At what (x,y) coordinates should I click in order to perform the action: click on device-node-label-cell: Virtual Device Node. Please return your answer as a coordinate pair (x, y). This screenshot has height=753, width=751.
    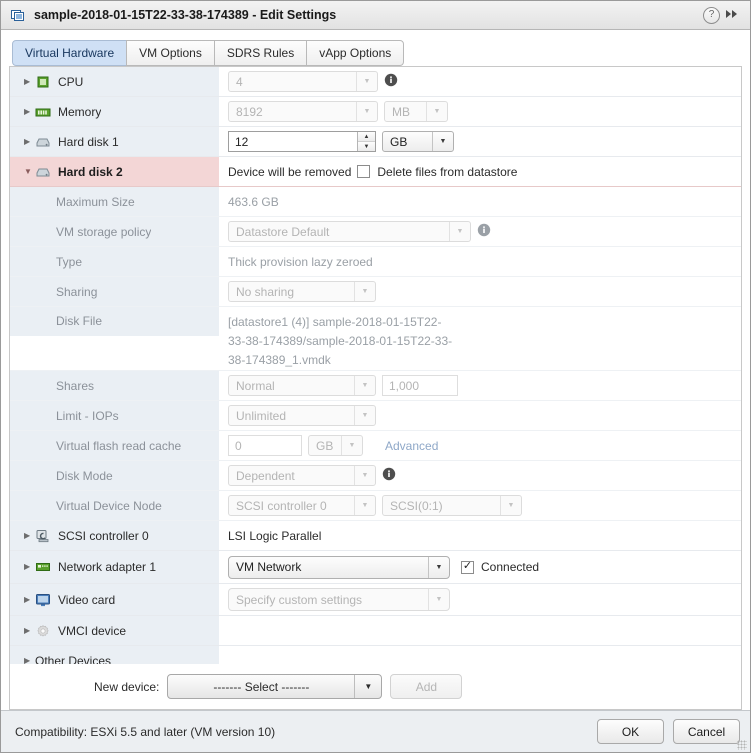
    Looking at the image, I should click on (115, 505).